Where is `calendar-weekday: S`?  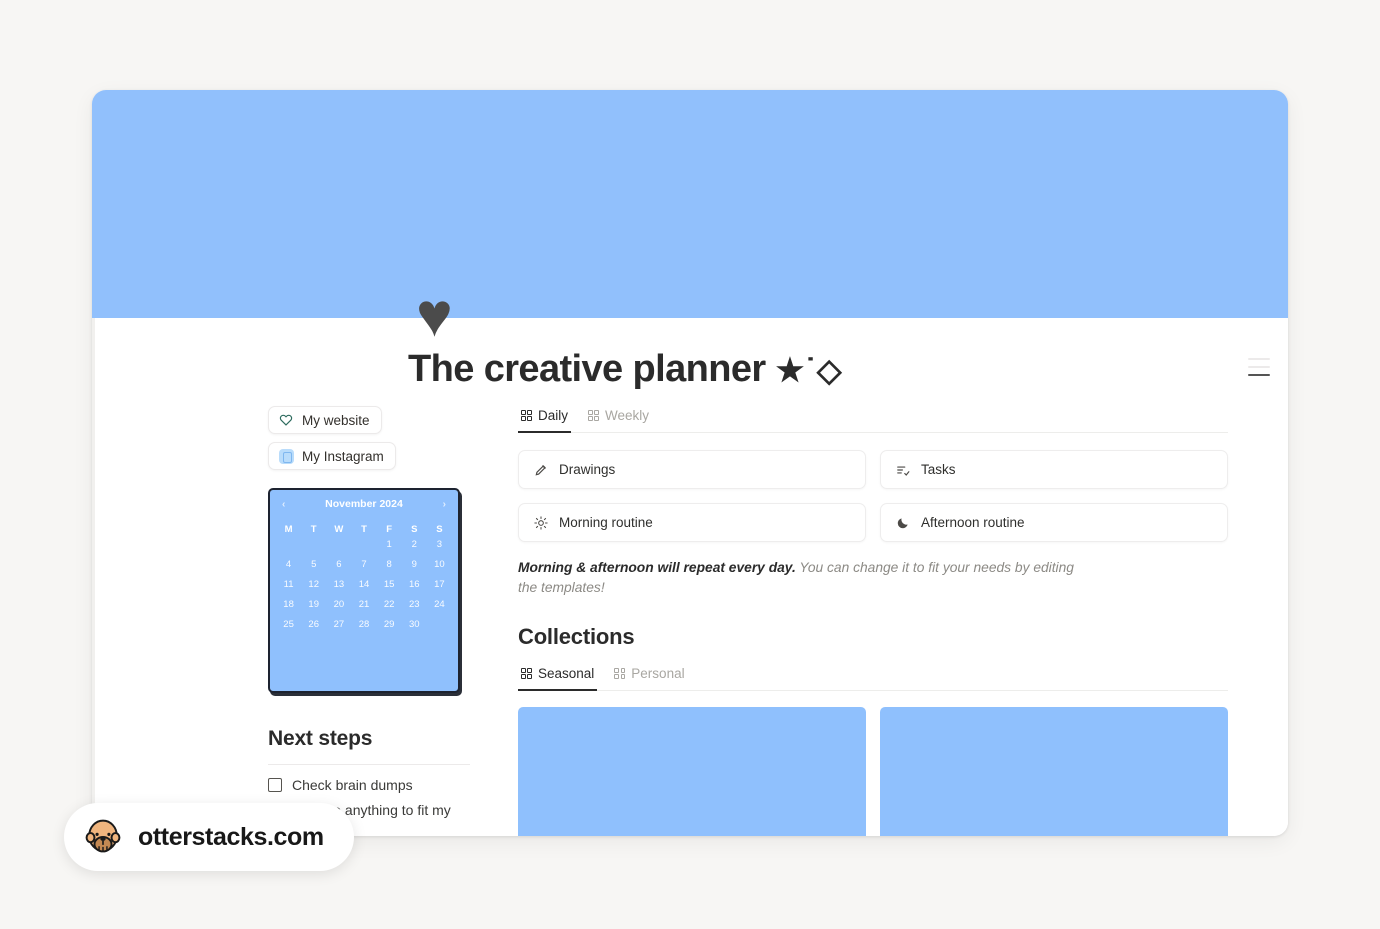
calendar-weekday: S is located at coordinates (439, 529).